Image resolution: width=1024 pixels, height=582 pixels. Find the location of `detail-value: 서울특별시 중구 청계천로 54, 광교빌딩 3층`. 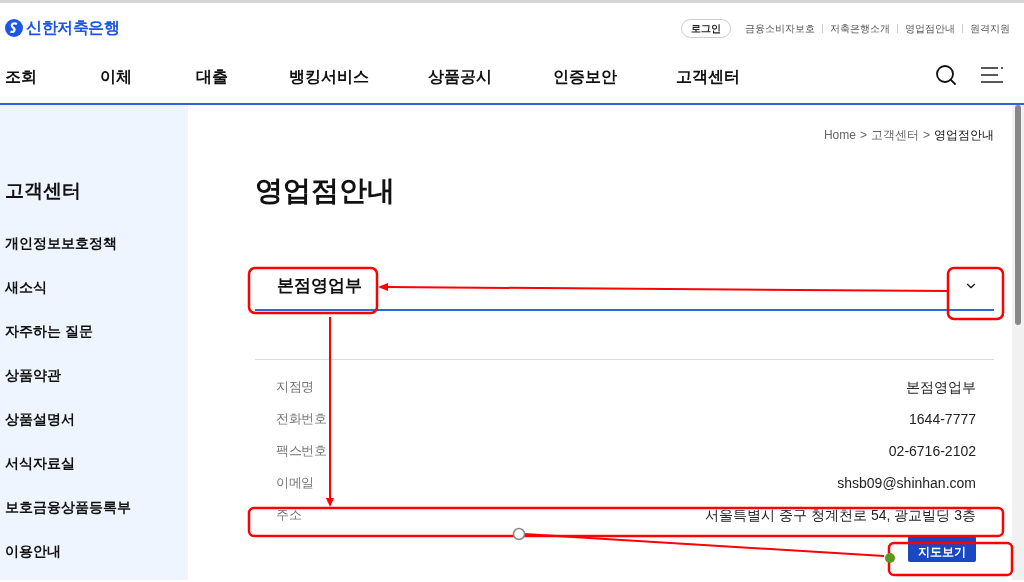

detail-value: 서울특별시 중구 청계천로 54, 광교빌딩 3층 is located at coordinates (840, 515).